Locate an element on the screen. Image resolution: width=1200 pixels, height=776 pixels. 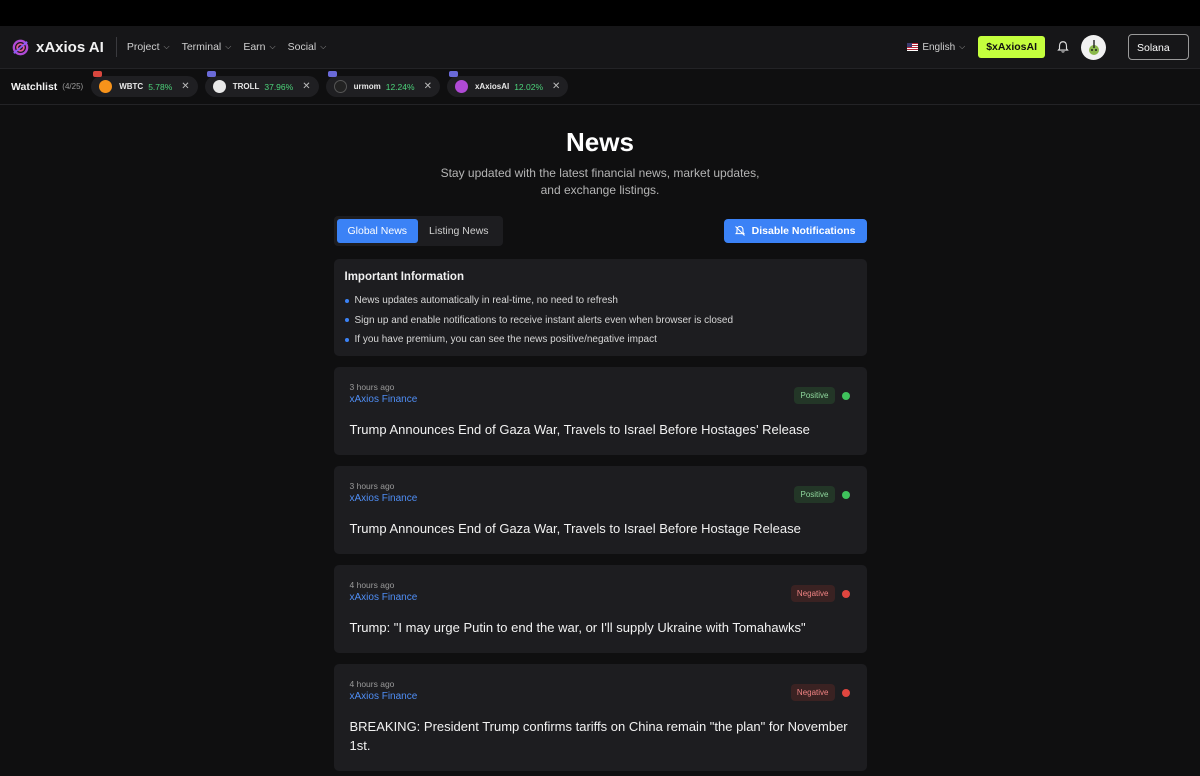
brand-name: xAxios AI is located at coordinates (70, 47).